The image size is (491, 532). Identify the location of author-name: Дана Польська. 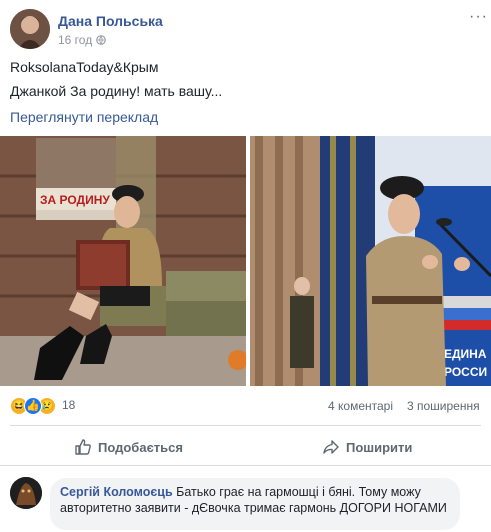
(110, 21).